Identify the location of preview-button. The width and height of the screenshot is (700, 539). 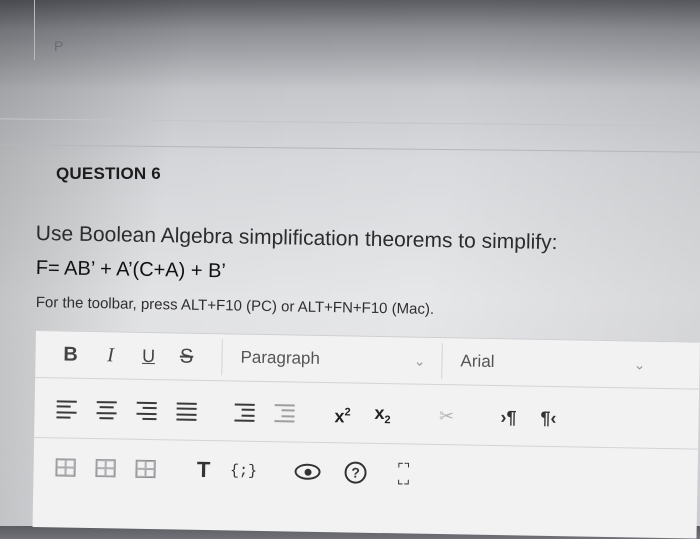
(307, 471).